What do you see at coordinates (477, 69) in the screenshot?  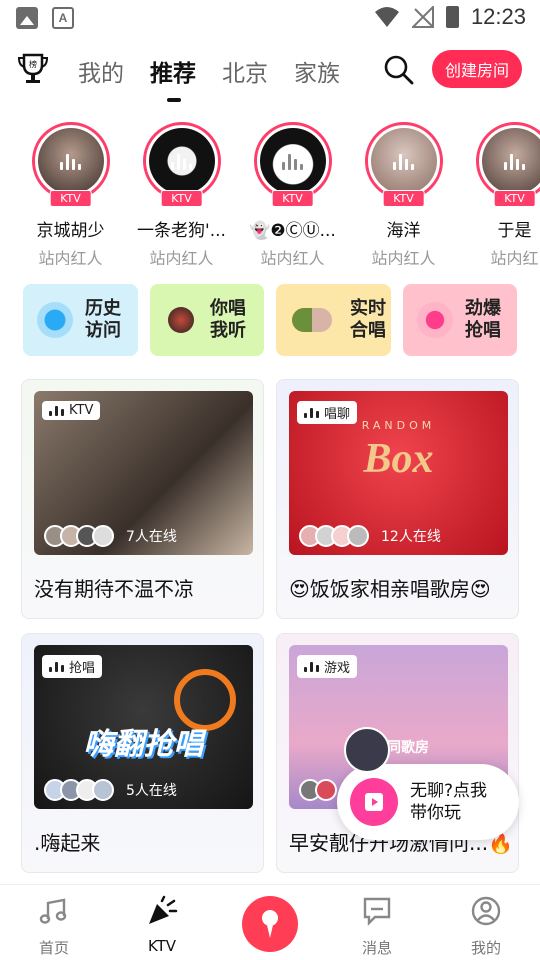 I see `create-room-button: 创建房间` at bounding box center [477, 69].